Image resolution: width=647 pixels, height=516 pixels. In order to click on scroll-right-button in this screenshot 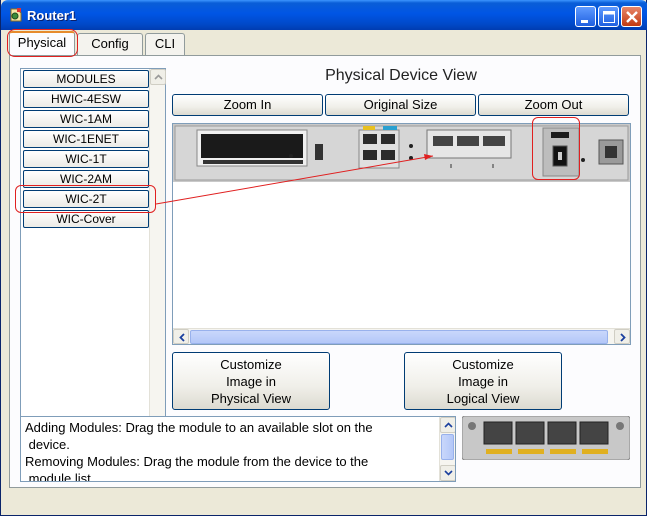, I will do `click(622, 336)`.